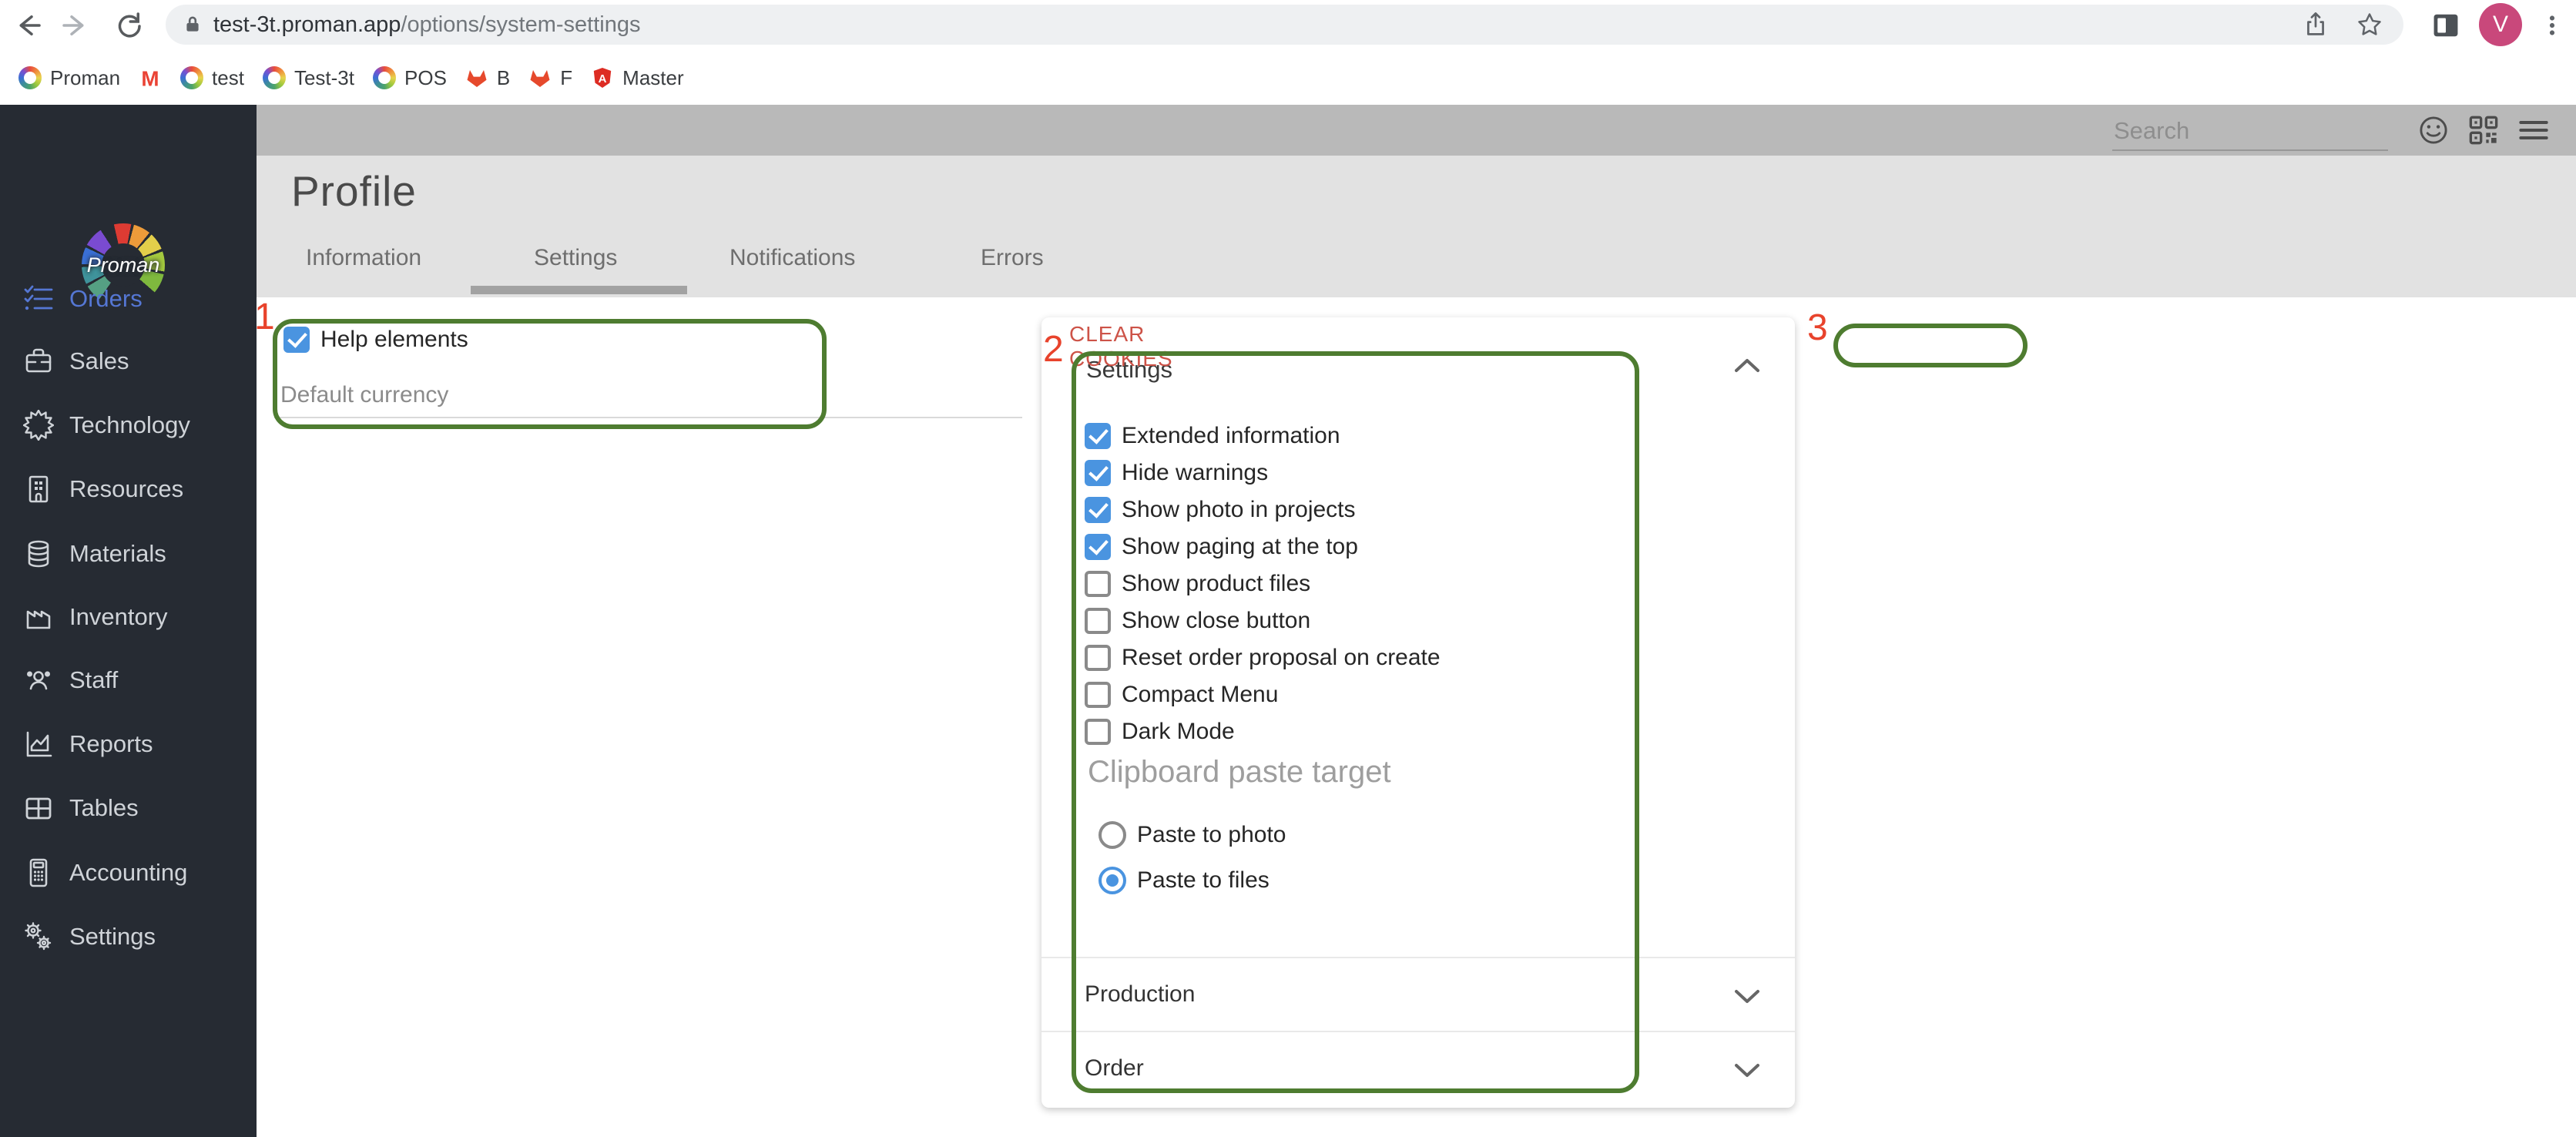 Image resolution: width=2576 pixels, height=1137 pixels. Describe the element at coordinates (38, 362) in the screenshot. I see `briefcase-icon` at that location.